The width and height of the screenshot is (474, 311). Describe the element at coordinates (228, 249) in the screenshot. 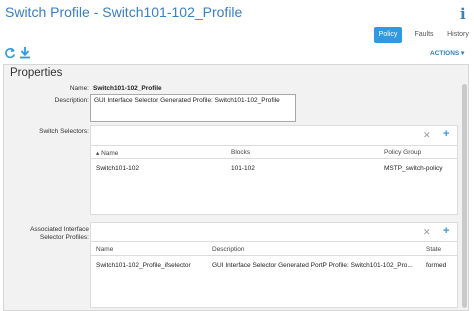

I see `column-header-description: Description` at that location.